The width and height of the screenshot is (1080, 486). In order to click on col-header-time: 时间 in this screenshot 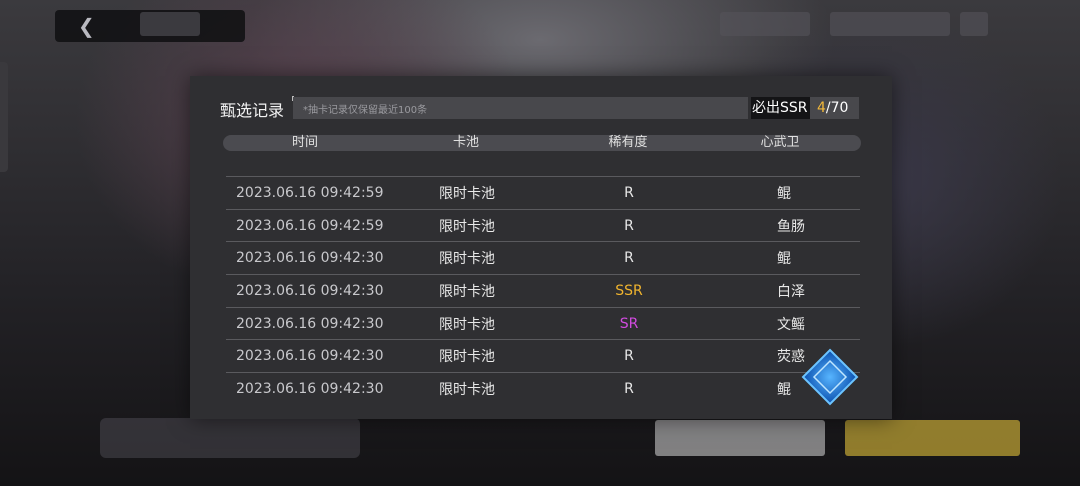, I will do `click(305, 142)`.